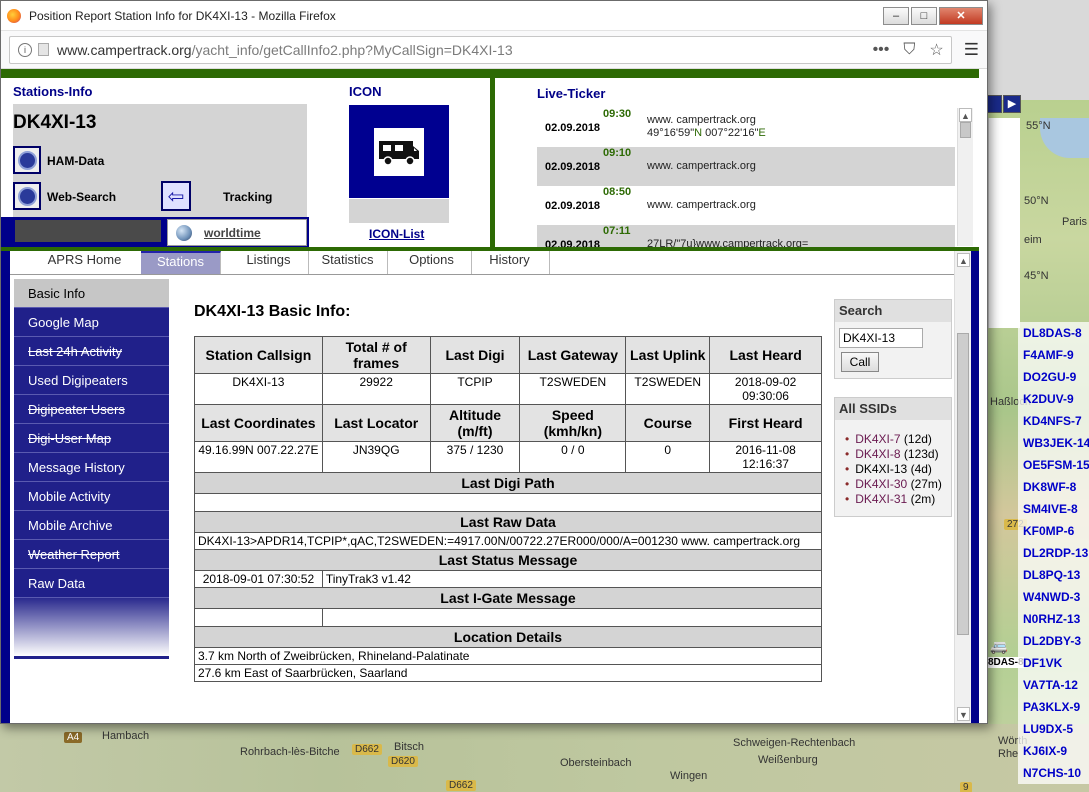  I want to click on page-actions-icon: •••, so click(881, 50).